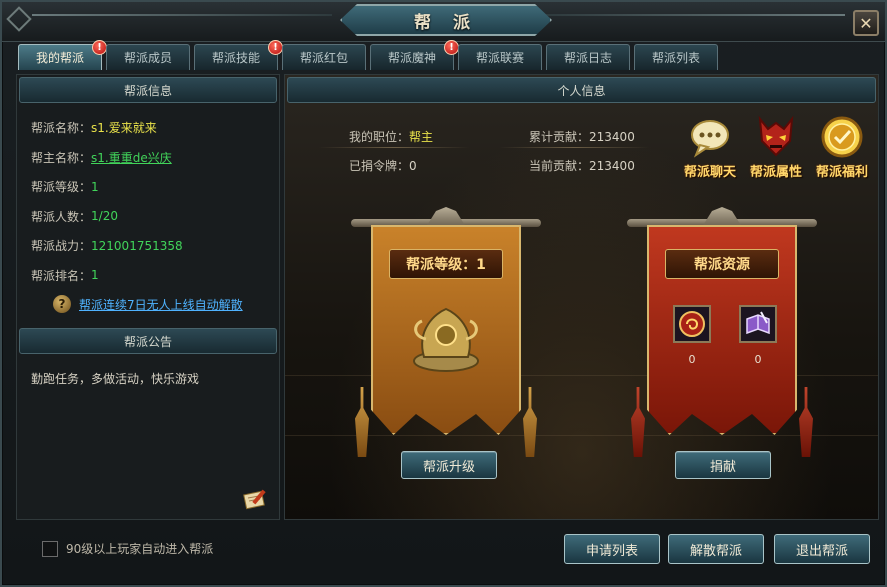 This screenshot has width=887, height=587. I want to click on disband-guild-button: 解散帮派, so click(716, 549).